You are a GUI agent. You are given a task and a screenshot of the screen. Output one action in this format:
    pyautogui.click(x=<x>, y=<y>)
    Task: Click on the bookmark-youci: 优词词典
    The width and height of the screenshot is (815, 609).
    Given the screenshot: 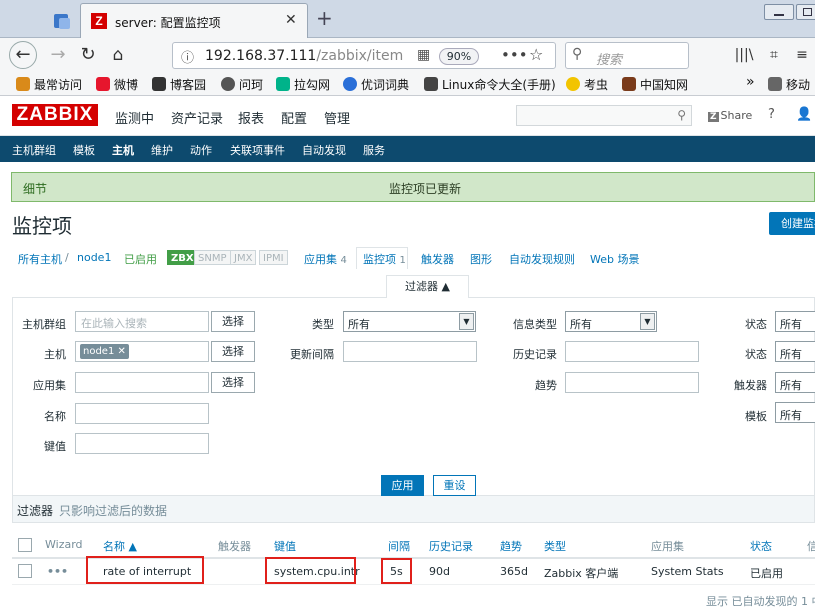 What is the action you would take?
    pyautogui.click(x=376, y=84)
    